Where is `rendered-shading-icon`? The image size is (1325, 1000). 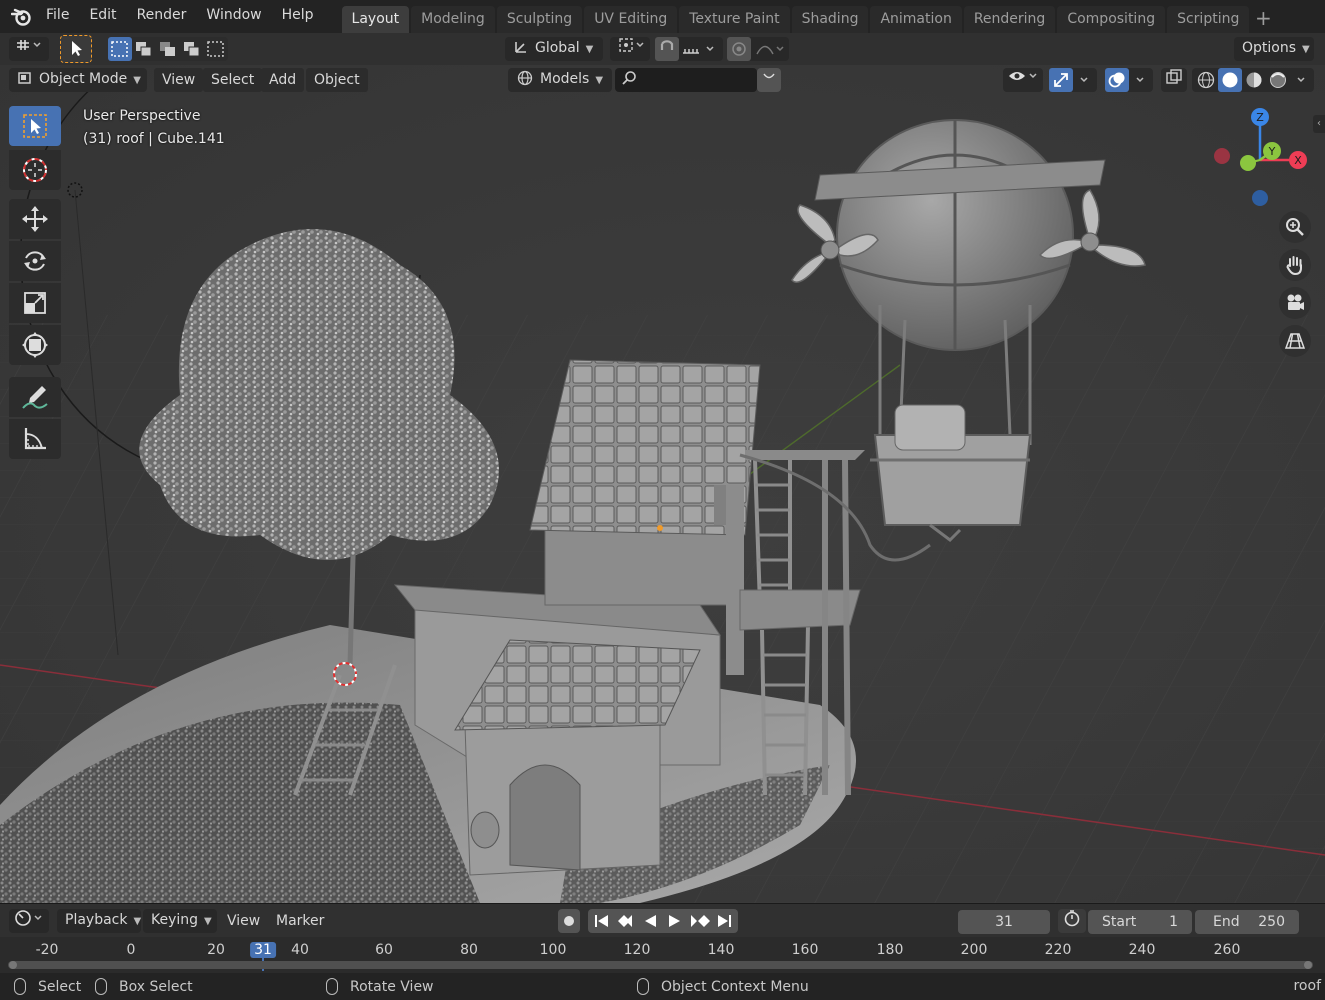 rendered-shading-icon is located at coordinates (1278, 80).